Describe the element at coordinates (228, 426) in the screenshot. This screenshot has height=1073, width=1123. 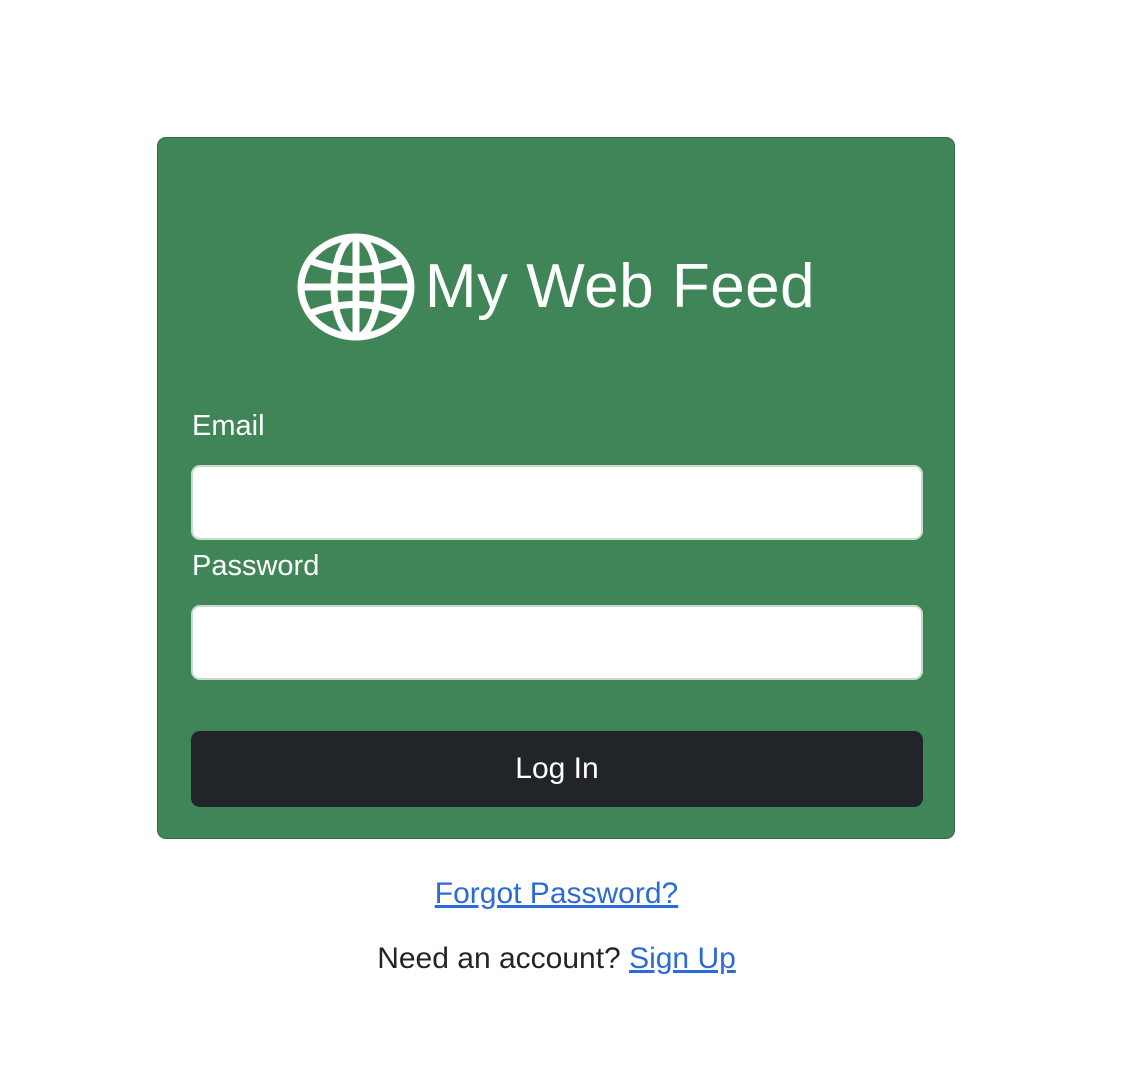
I see `email-label: Email` at that location.